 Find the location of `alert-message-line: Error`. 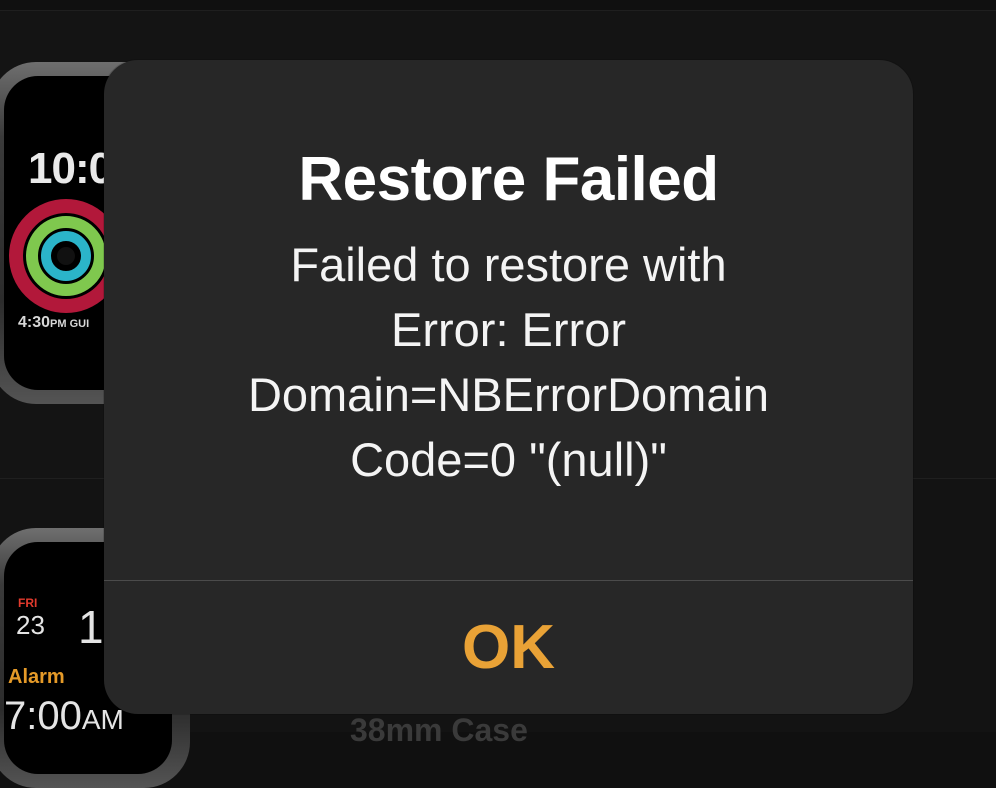

alert-message-line: Error is located at coordinates (508, 329).